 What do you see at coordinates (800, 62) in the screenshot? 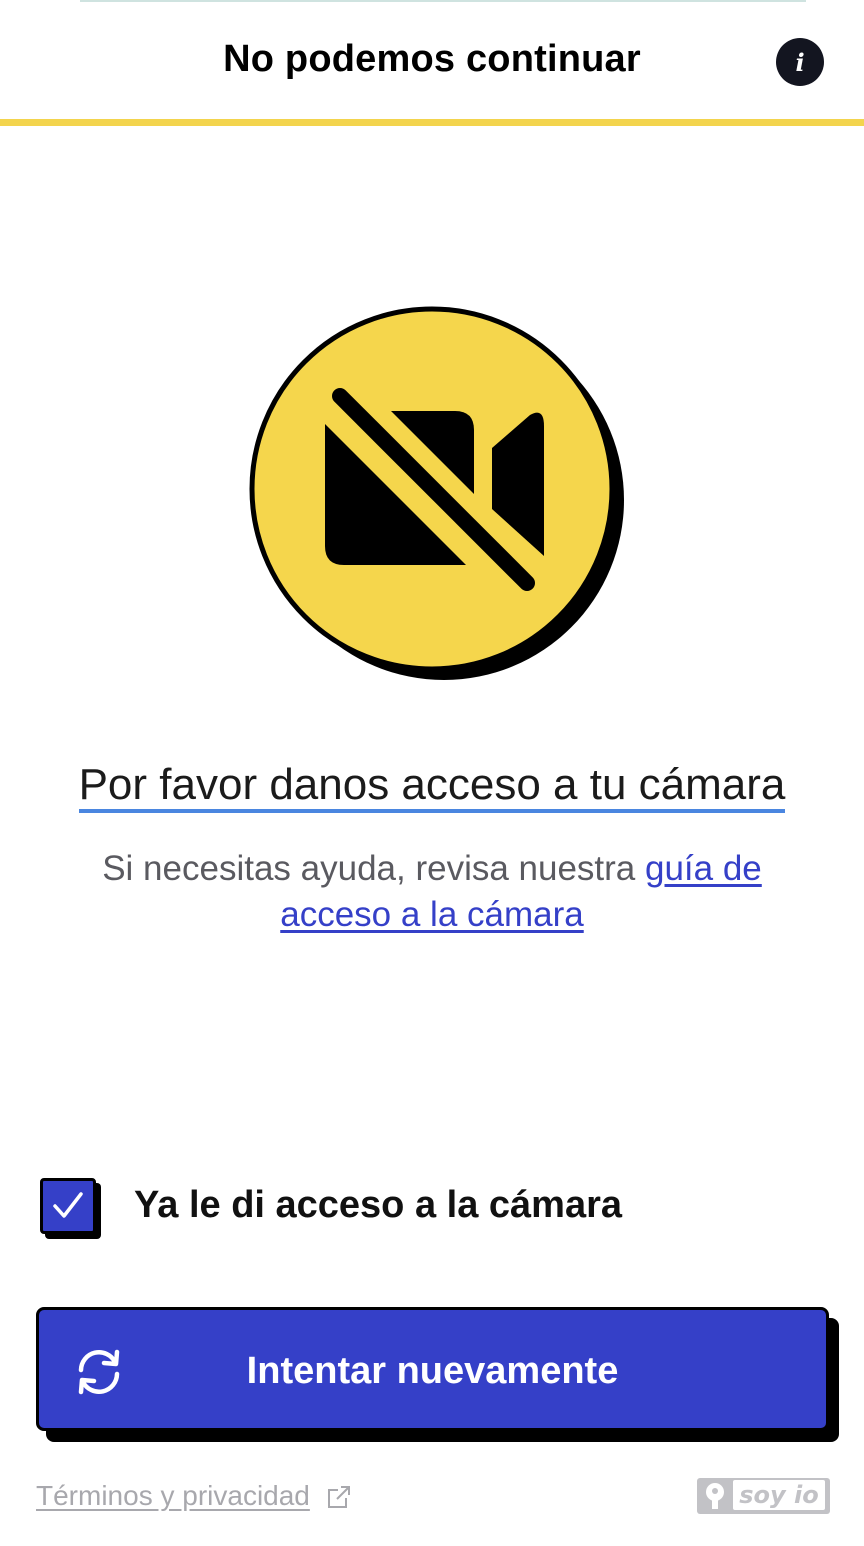
I see `info-icon: i` at bounding box center [800, 62].